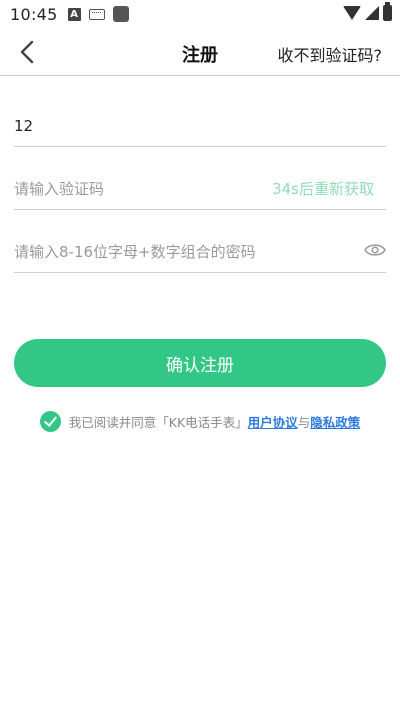 Image resolution: width=400 pixels, height=711 pixels. What do you see at coordinates (120, 14) in the screenshot?
I see `app-square-icon` at bounding box center [120, 14].